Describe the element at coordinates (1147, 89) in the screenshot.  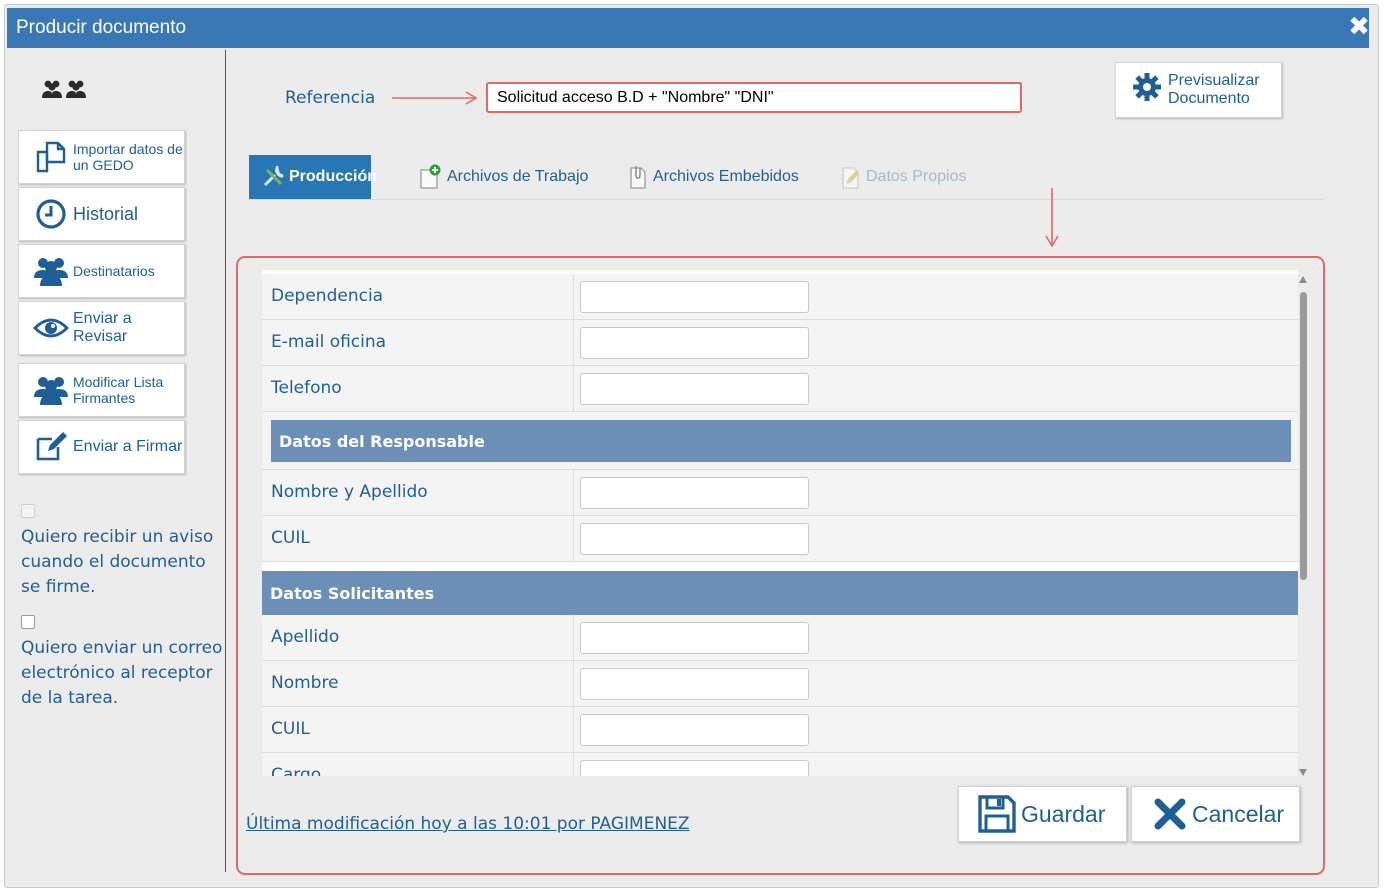
I see `gear-icon` at that location.